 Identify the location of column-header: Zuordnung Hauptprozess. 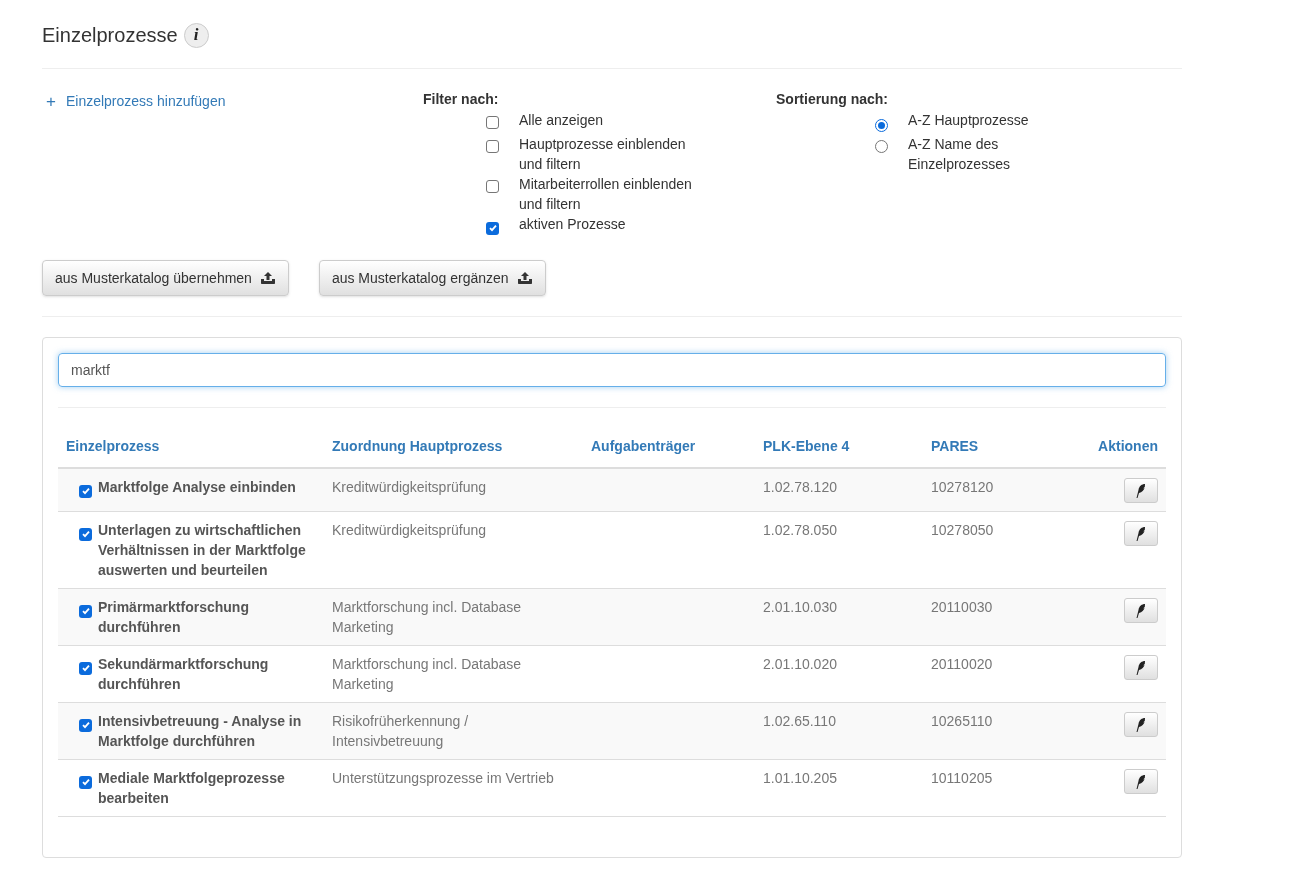
(461, 446).